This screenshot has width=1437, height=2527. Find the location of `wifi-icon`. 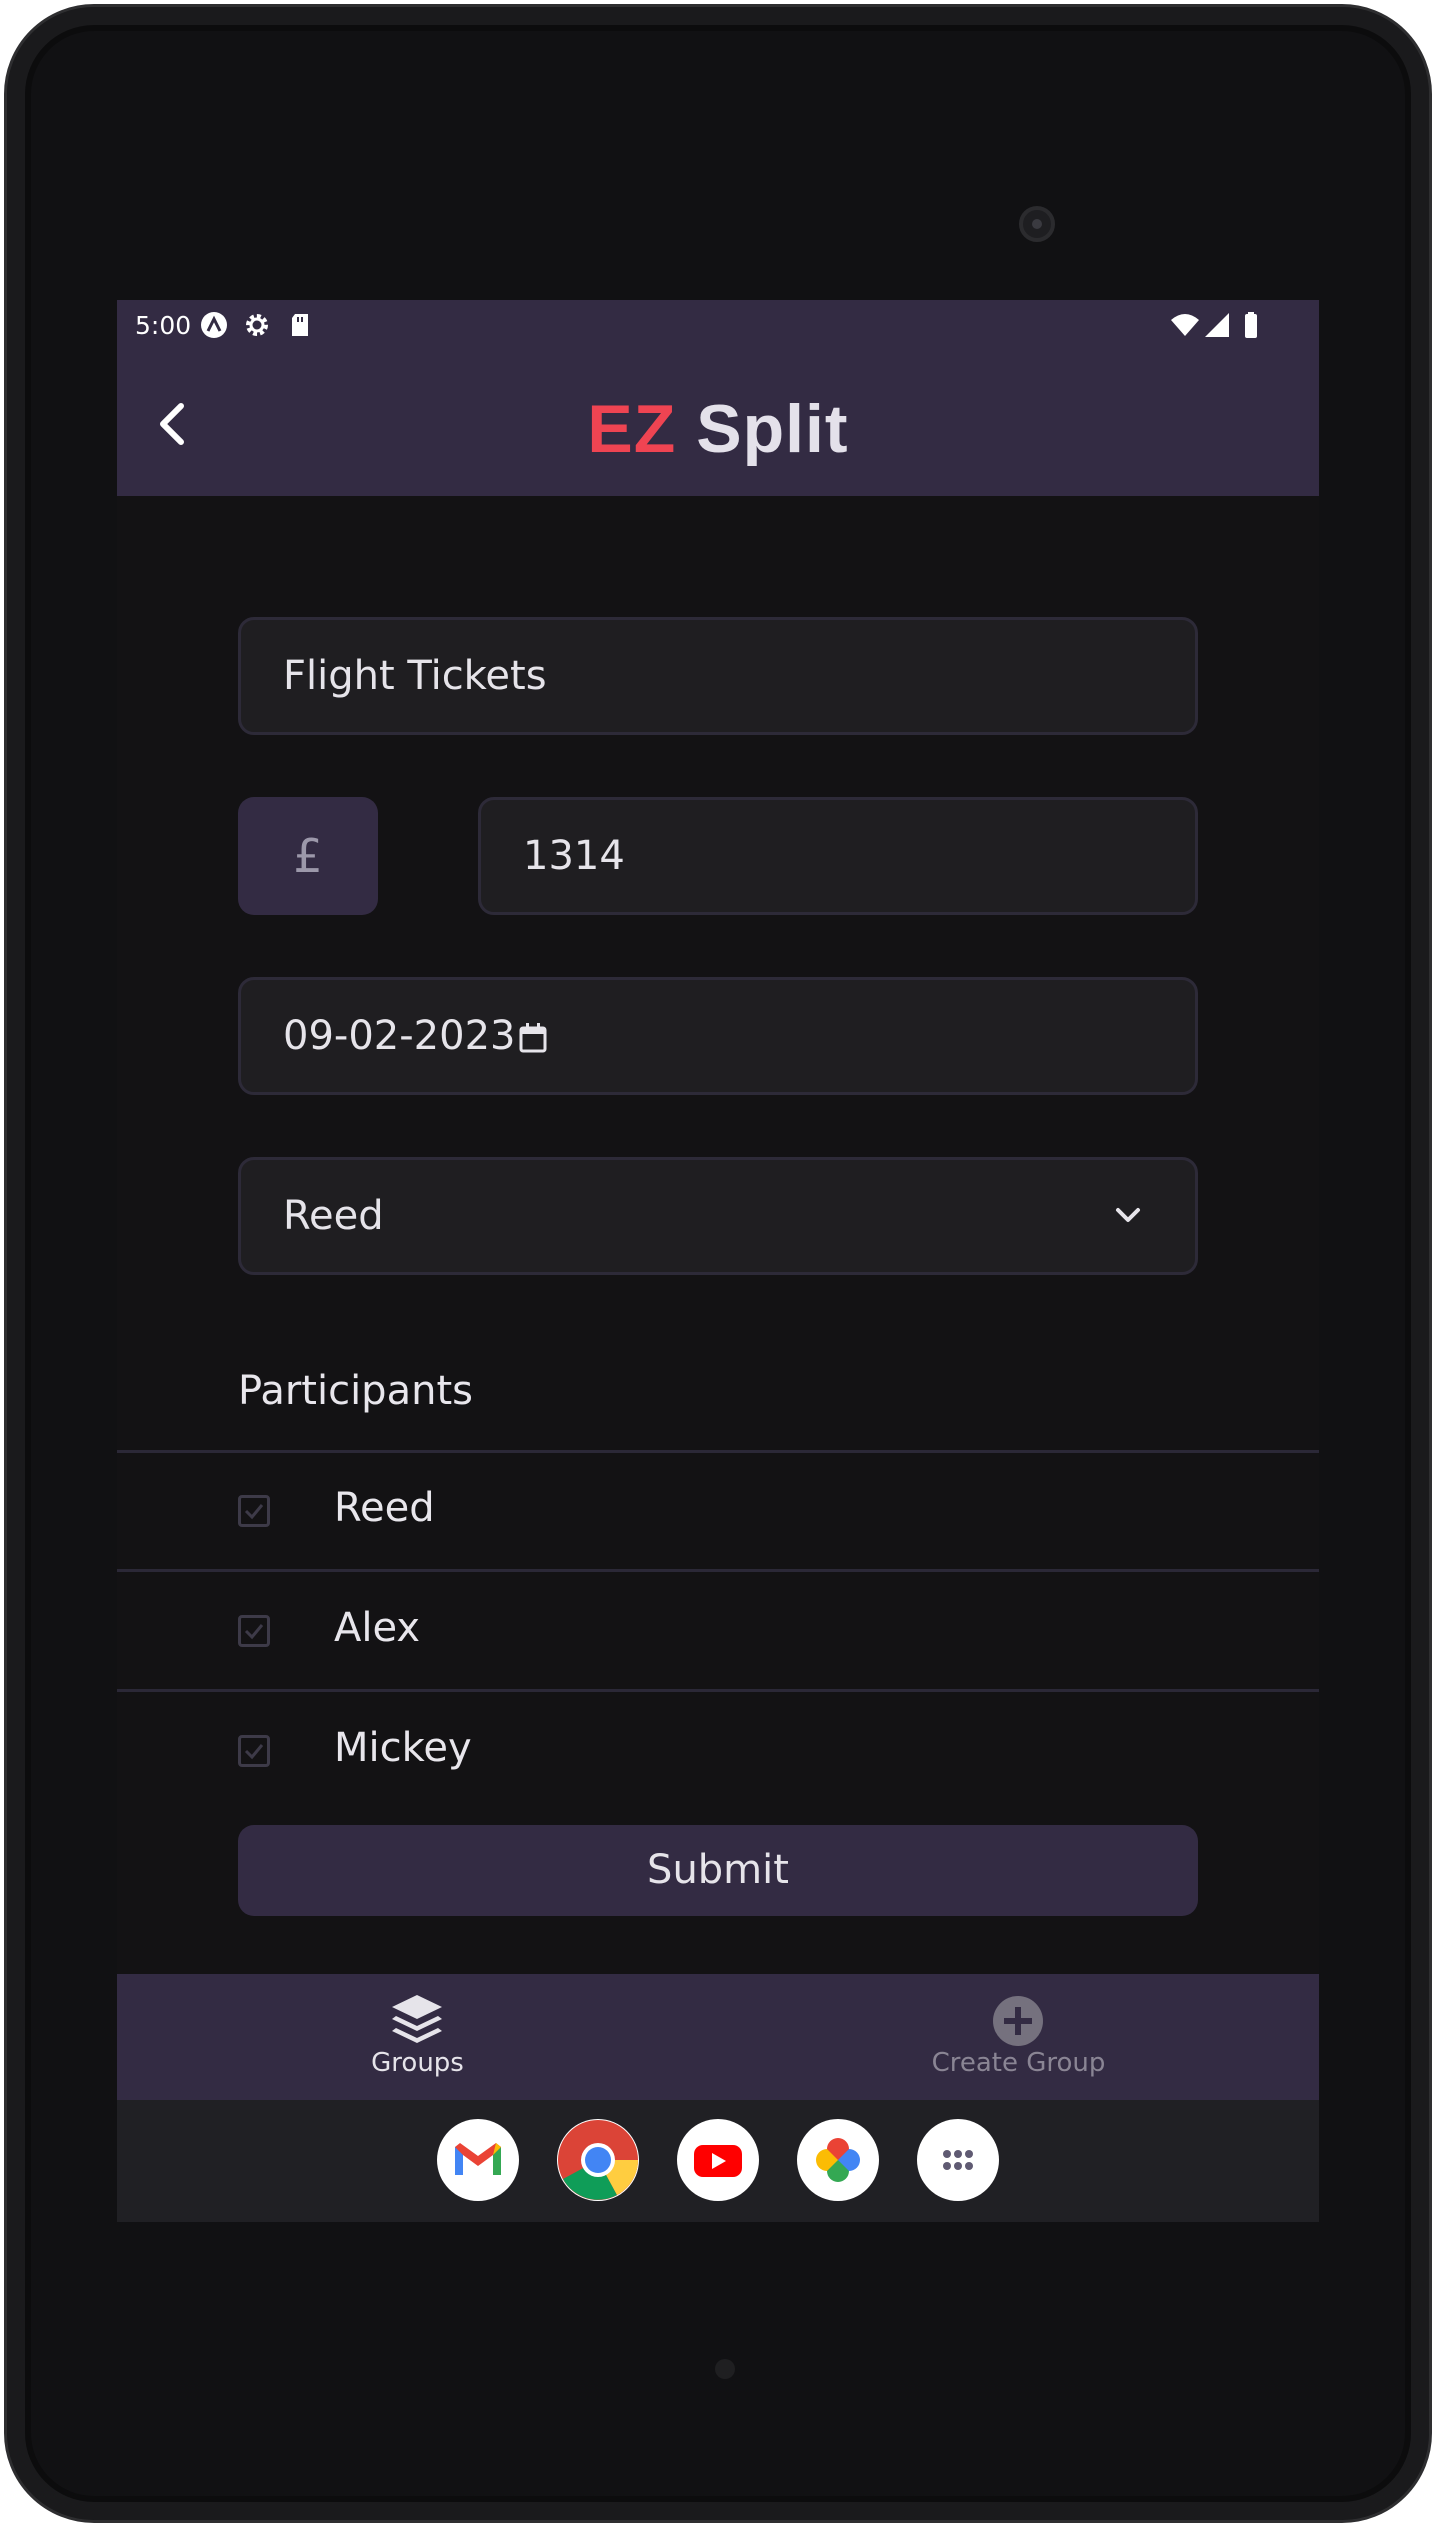

wifi-icon is located at coordinates (1185, 325).